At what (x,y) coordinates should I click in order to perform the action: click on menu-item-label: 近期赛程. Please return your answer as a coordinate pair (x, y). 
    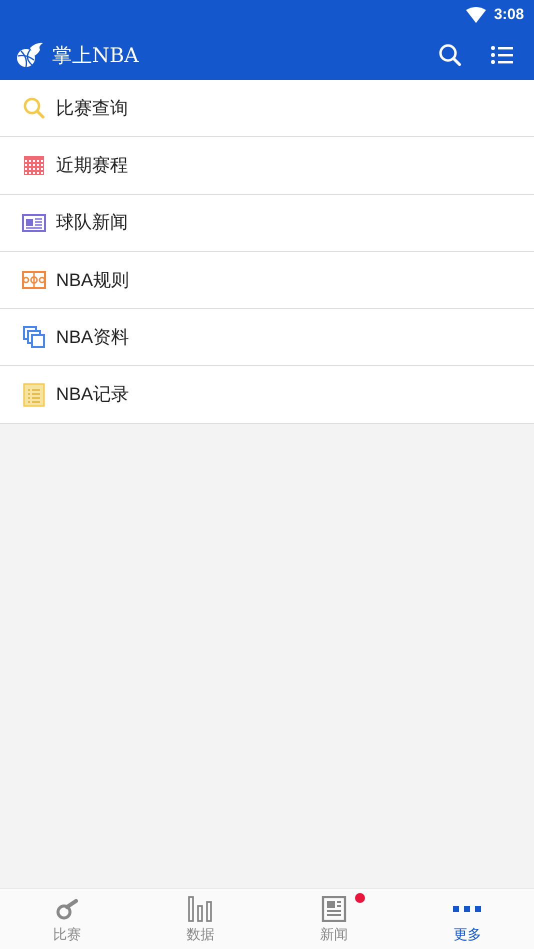
    Looking at the image, I should click on (92, 165).